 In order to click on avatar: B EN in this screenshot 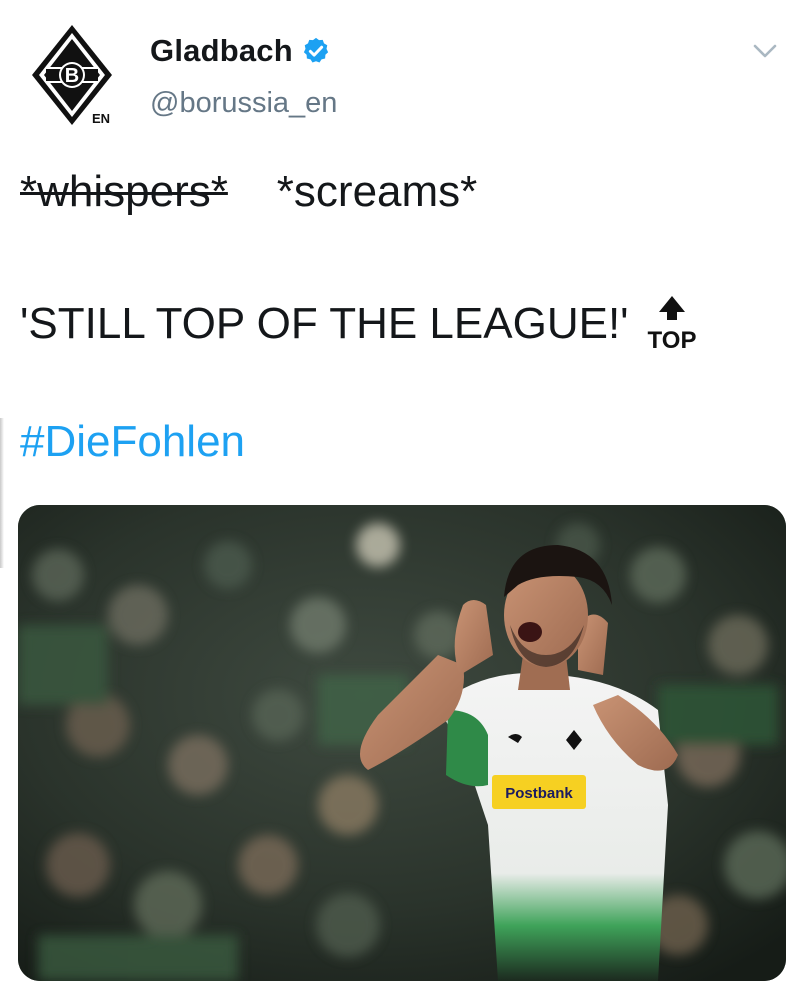, I will do `click(76, 75)`.